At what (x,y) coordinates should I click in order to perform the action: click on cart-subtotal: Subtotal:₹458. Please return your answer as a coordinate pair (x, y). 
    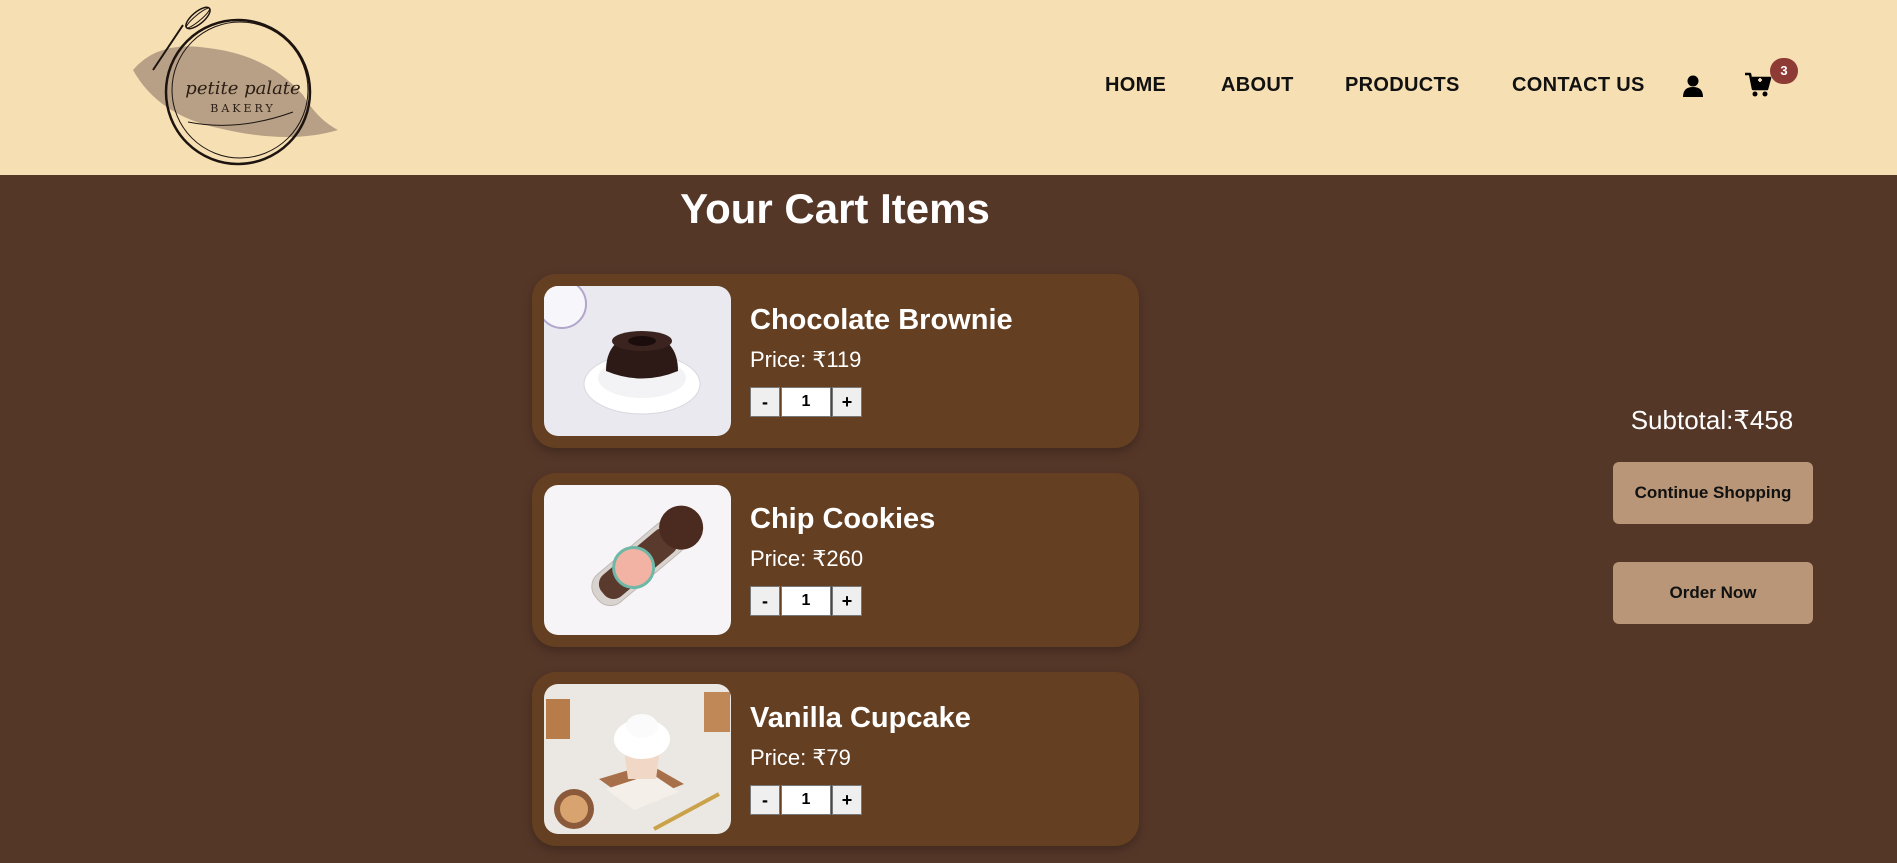
    Looking at the image, I should click on (1712, 420).